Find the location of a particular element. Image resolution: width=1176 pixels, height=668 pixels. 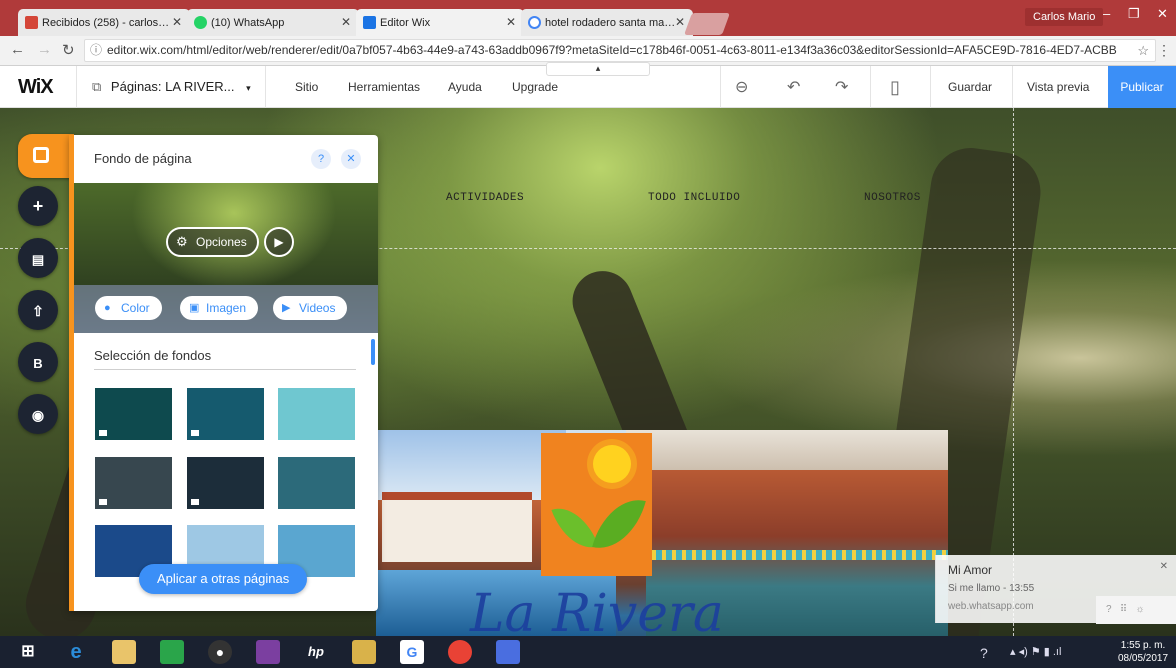

upload-button: ⇧ is located at coordinates (38, 310).